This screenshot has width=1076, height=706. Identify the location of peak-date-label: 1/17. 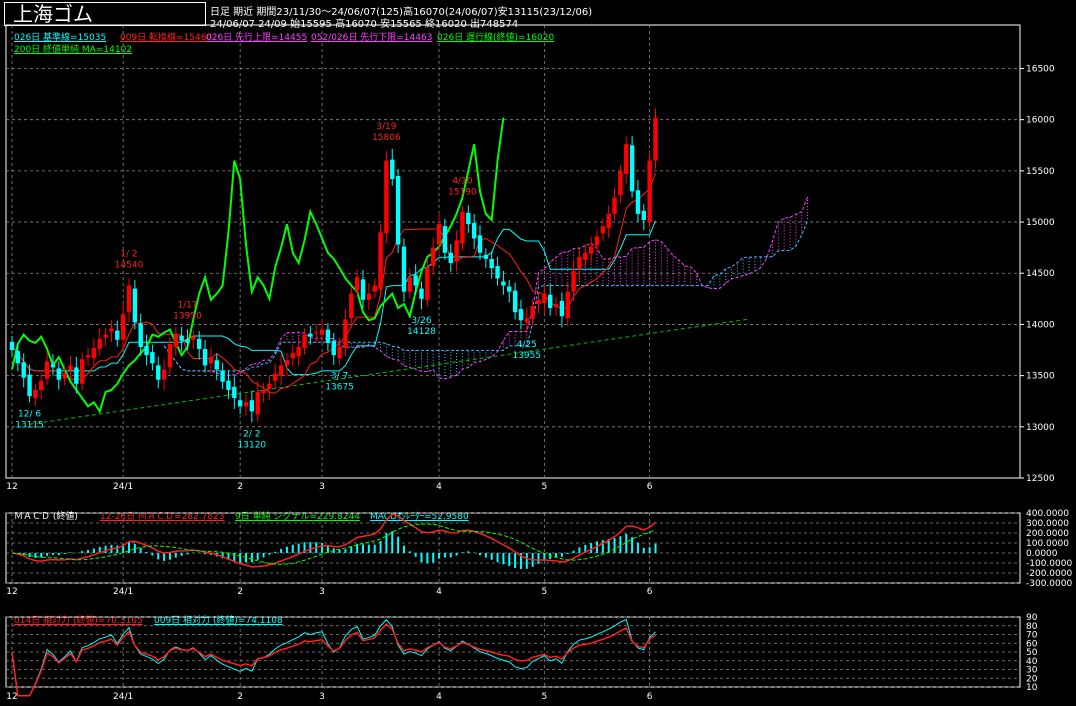
(187, 306).